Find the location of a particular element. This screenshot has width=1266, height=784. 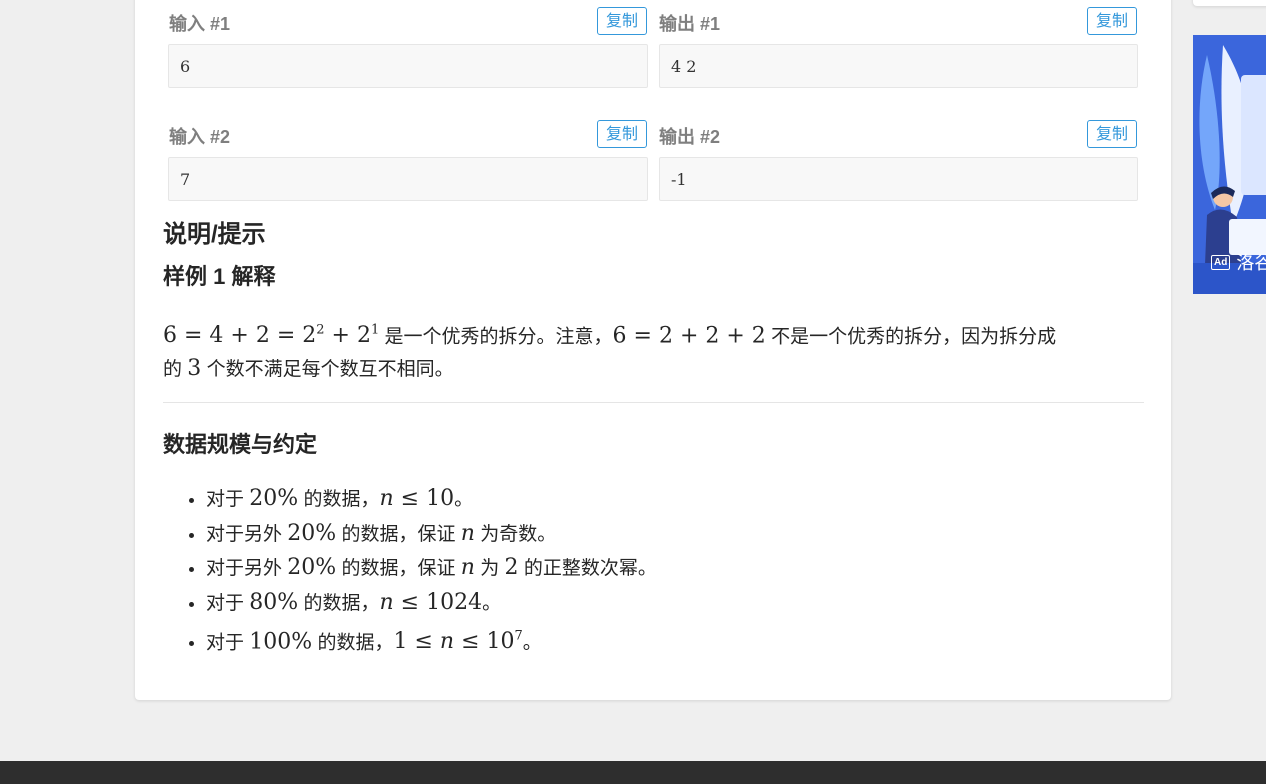

math-expression: 3 is located at coordinates (194, 369).